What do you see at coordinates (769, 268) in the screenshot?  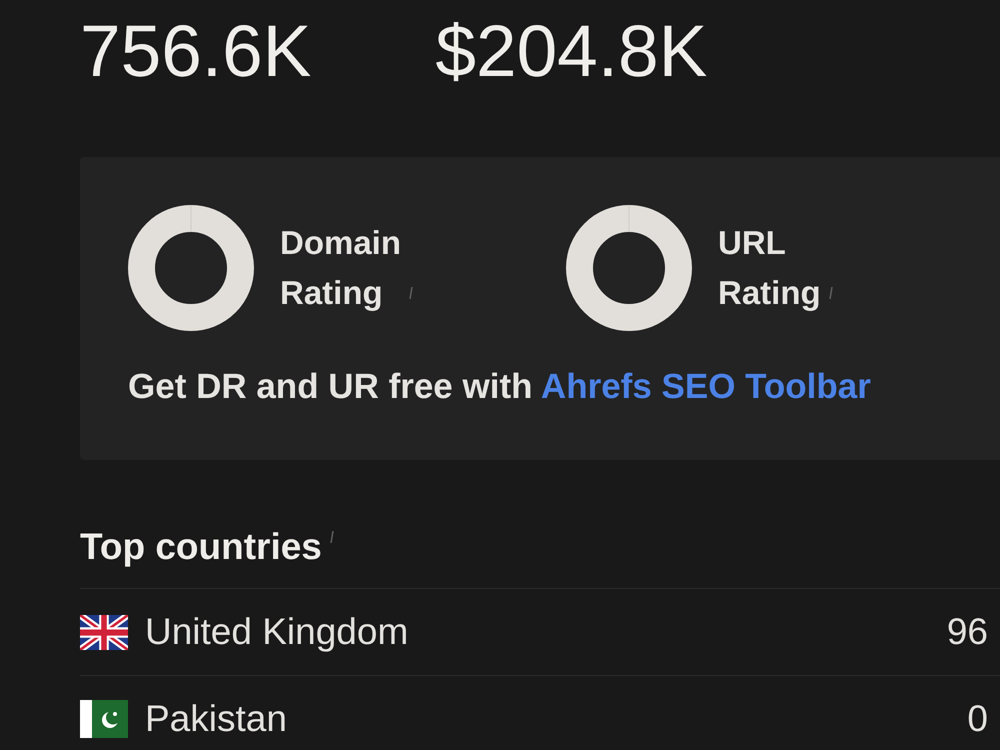 I see `rating-label: URL Rating` at bounding box center [769, 268].